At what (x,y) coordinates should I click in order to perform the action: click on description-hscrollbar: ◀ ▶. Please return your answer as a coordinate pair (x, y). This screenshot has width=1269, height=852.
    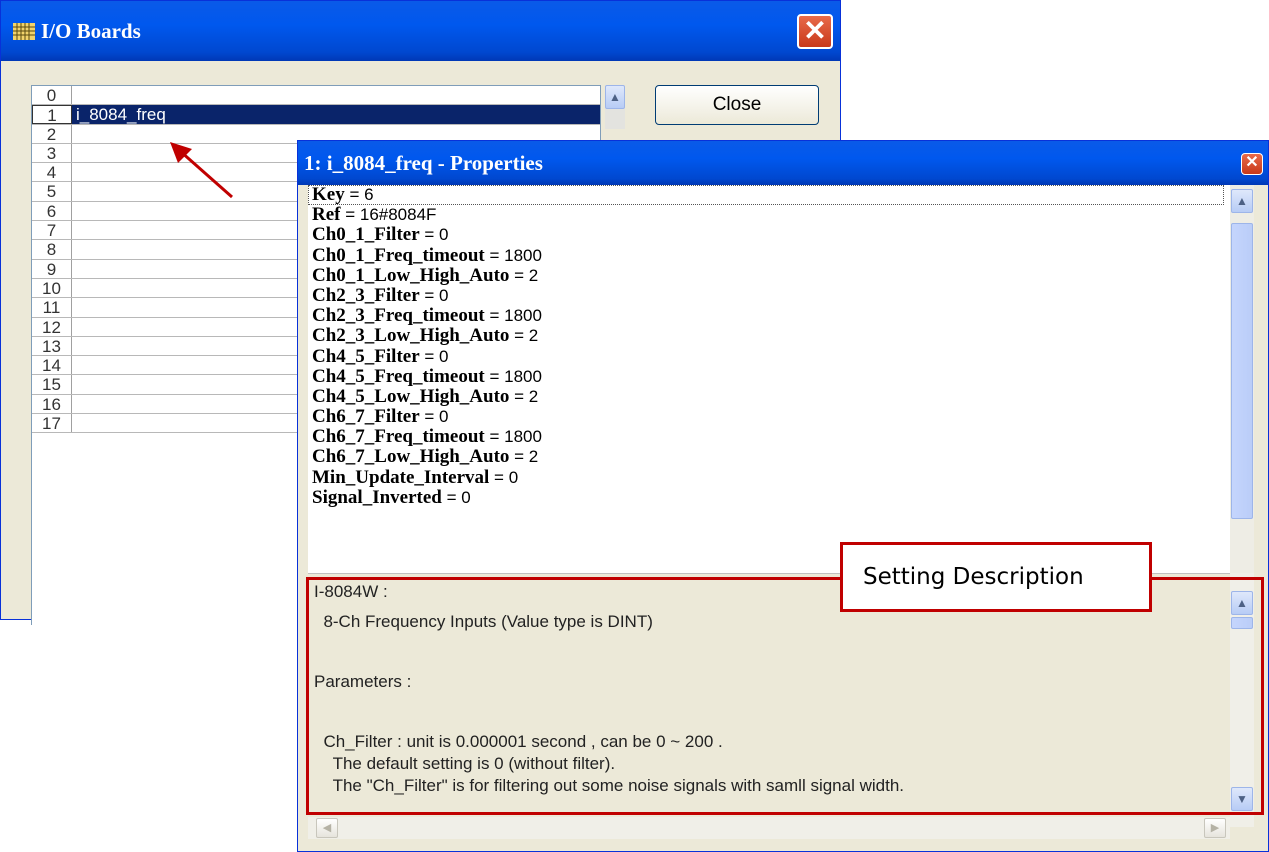
    Looking at the image, I should click on (769, 828).